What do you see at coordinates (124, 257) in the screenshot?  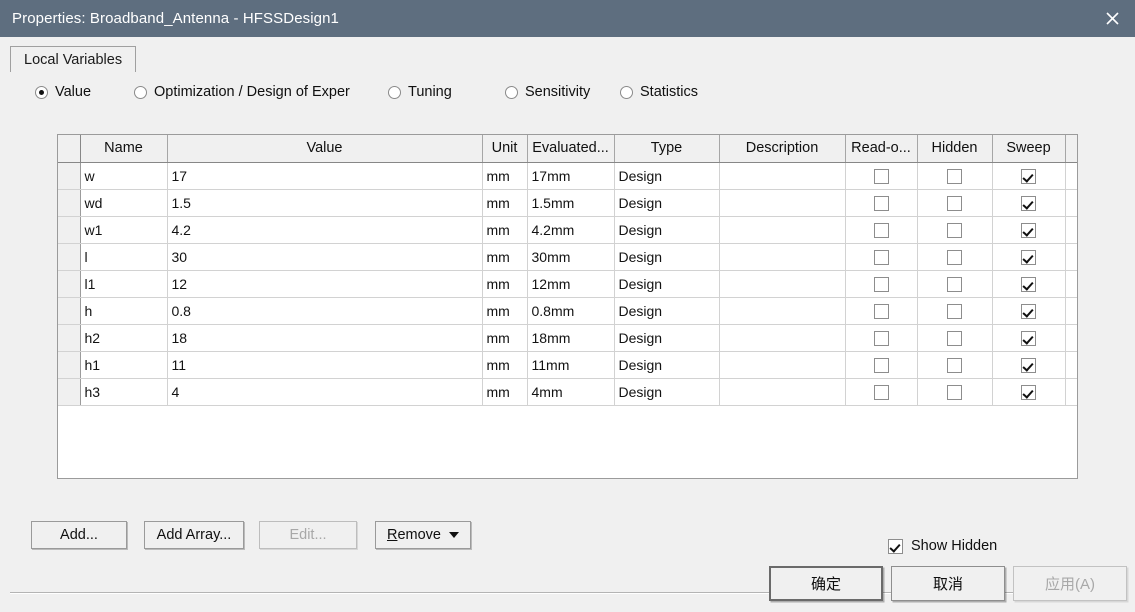 I see `cell-name: l` at bounding box center [124, 257].